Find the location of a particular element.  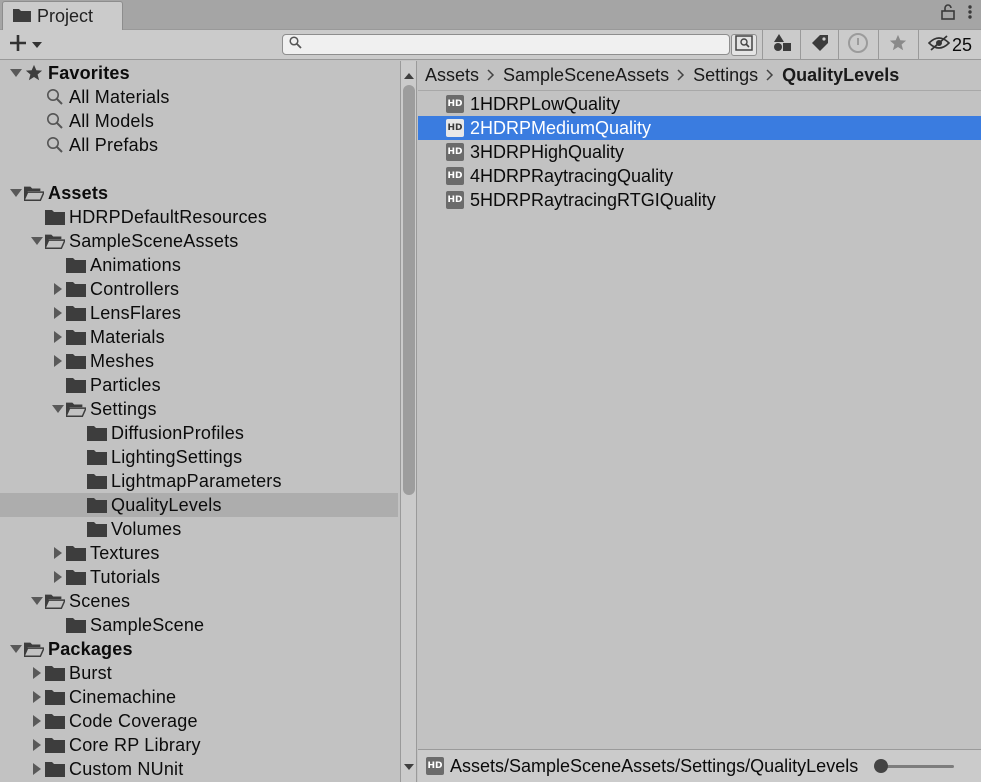

filter-by-label-button is located at coordinates (819, 45).